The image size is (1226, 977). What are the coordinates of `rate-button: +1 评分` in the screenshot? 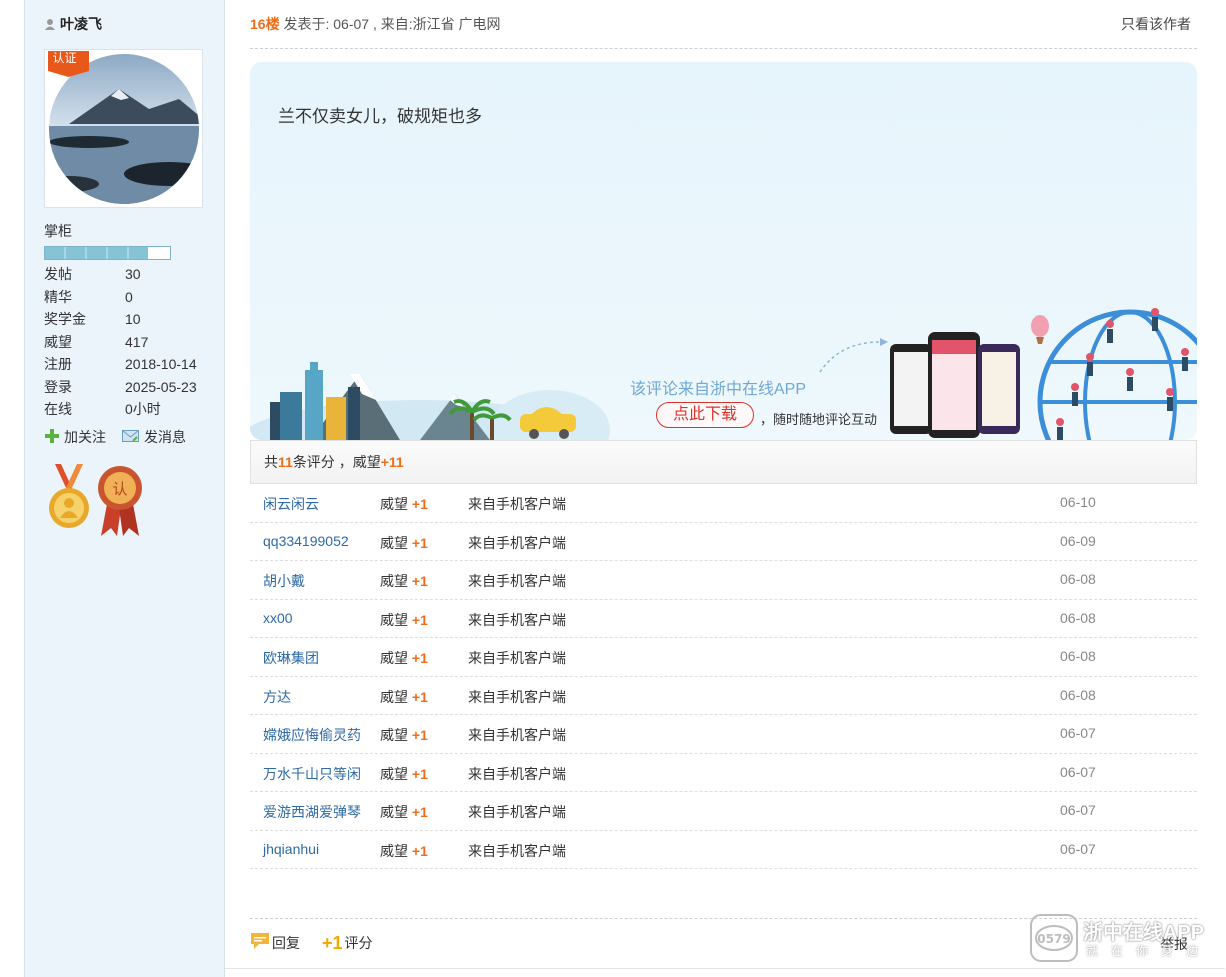 It's located at (347, 942).